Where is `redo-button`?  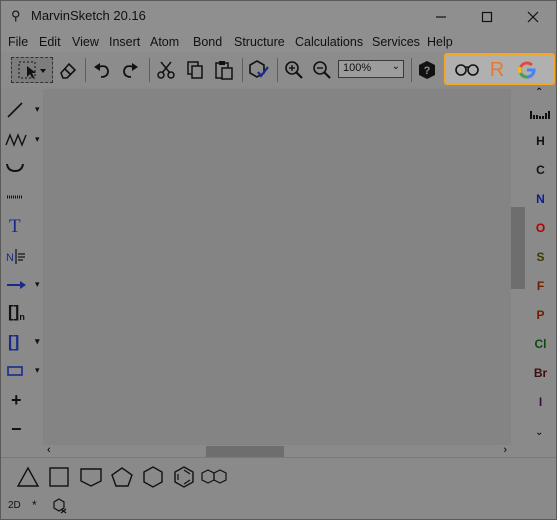 redo-button is located at coordinates (130, 70).